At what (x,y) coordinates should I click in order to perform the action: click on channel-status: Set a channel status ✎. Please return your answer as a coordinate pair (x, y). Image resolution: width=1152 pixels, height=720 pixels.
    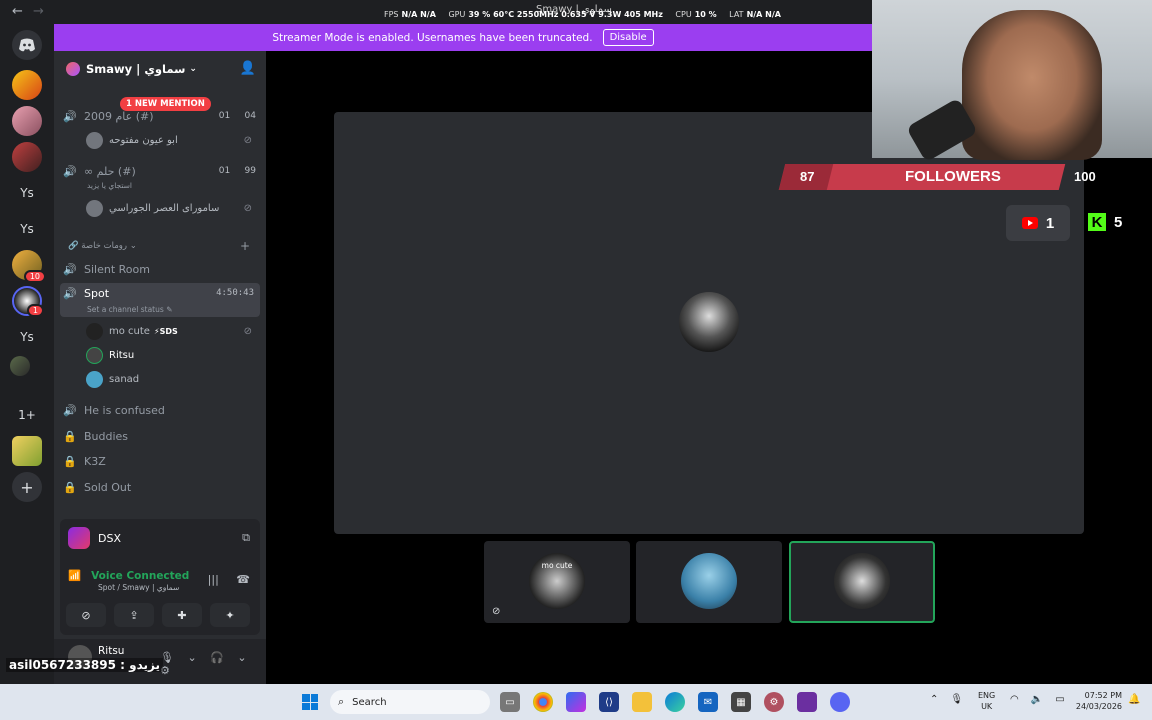
    Looking at the image, I should click on (129, 309).